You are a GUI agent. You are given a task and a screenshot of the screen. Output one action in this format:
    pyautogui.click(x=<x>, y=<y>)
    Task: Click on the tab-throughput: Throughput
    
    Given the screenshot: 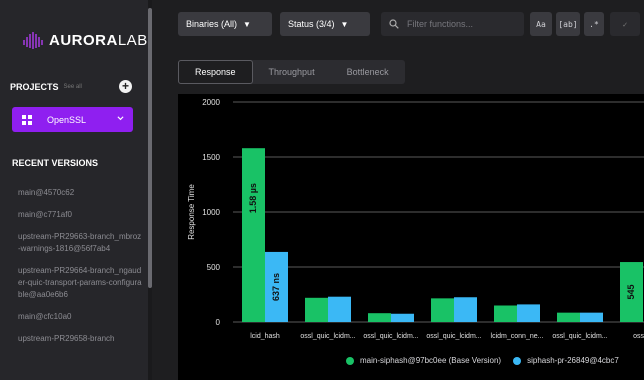 What is the action you would take?
    pyautogui.click(x=292, y=72)
    